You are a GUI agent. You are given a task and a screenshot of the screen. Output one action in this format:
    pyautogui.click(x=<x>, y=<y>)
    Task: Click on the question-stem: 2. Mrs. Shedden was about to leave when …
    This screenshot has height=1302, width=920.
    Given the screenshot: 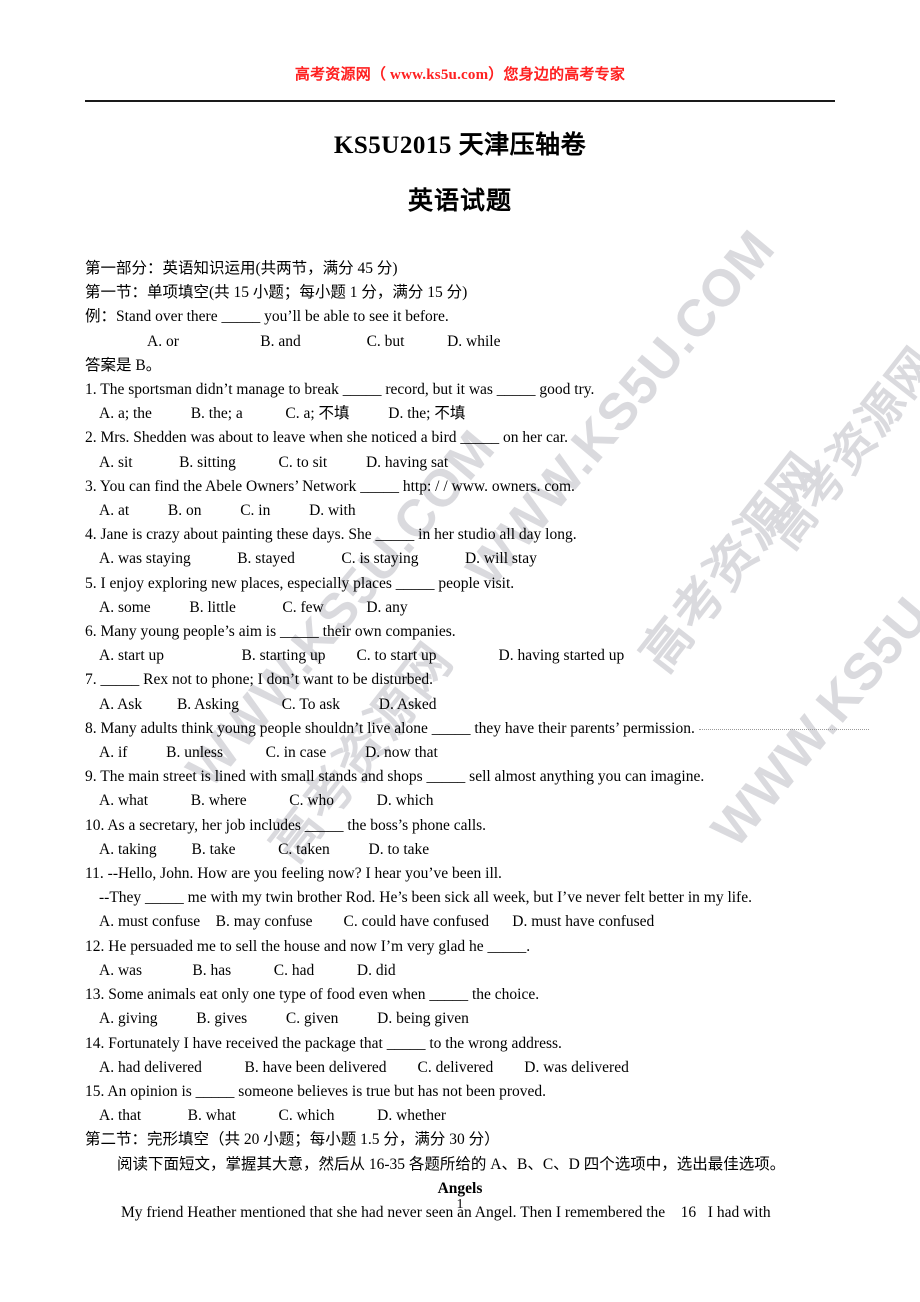 What is the action you would take?
    pyautogui.click(x=326, y=438)
    